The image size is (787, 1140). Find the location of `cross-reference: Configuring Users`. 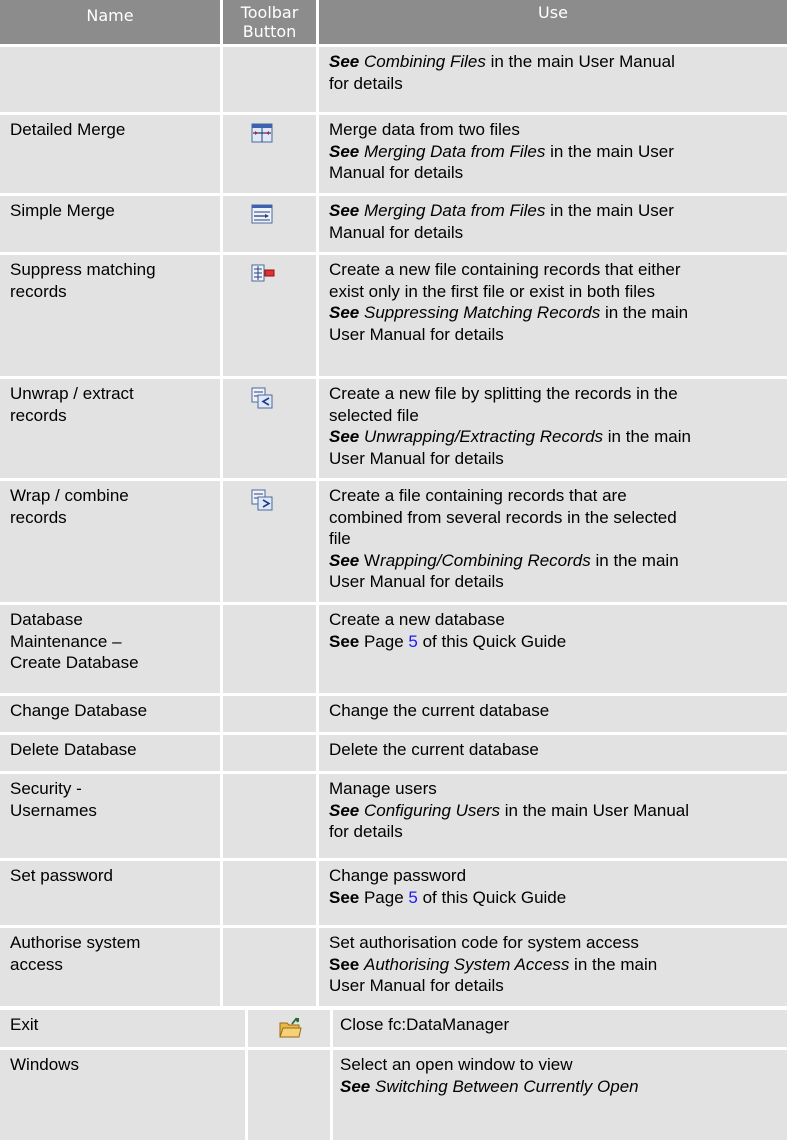

cross-reference: Configuring Users is located at coordinates (432, 810).